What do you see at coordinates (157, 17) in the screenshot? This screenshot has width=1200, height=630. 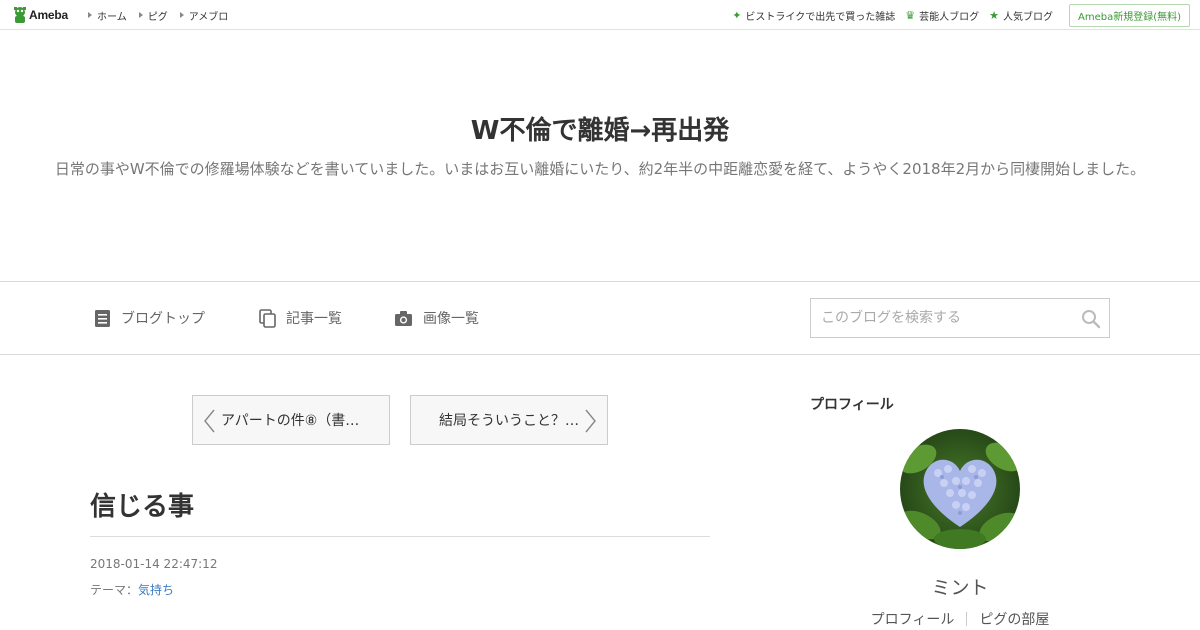 I see `global-nav-label: ピグ` at bounding box center [157, 17].